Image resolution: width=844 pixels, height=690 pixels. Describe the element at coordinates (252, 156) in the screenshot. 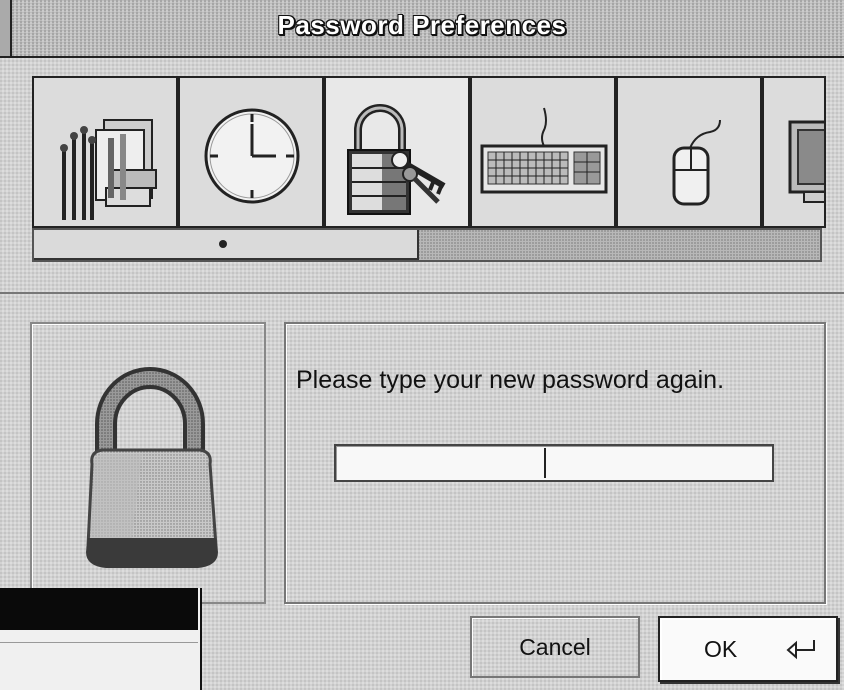

I see `clock-icon` at that location.